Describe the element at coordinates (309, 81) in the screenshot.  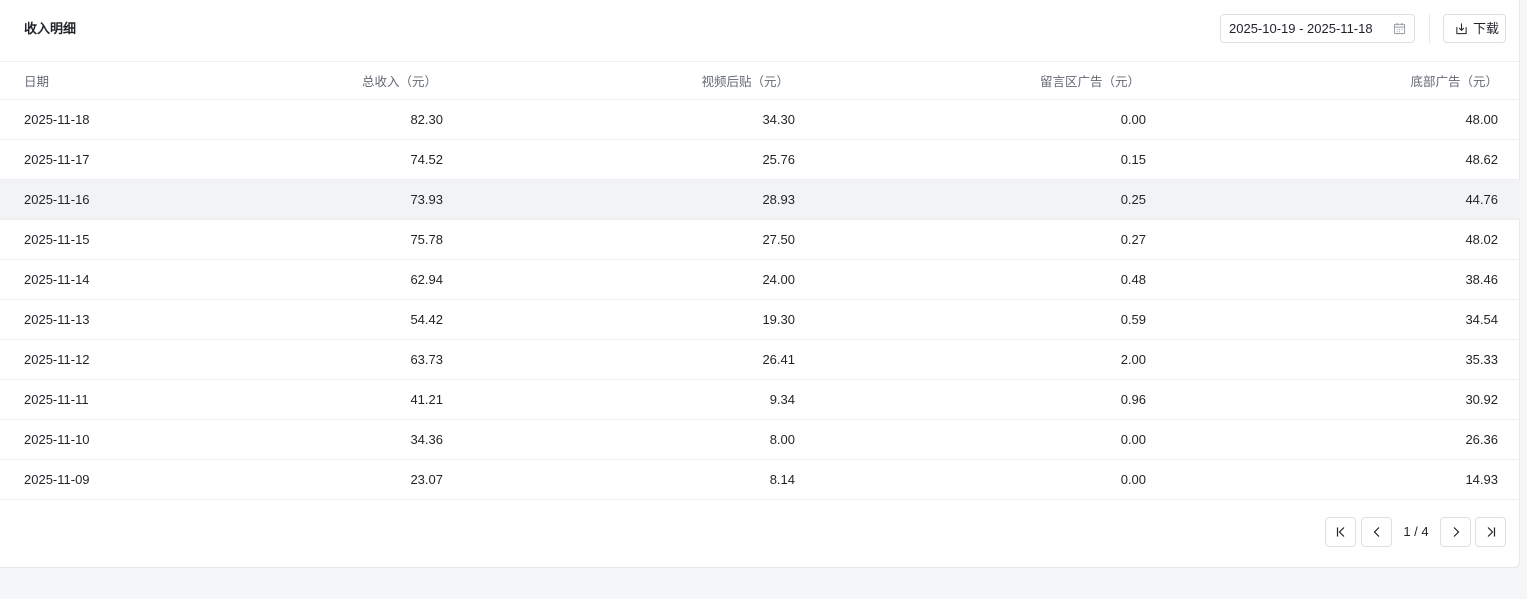
I see `column-header-total-income: 总收入（元）` at that location.